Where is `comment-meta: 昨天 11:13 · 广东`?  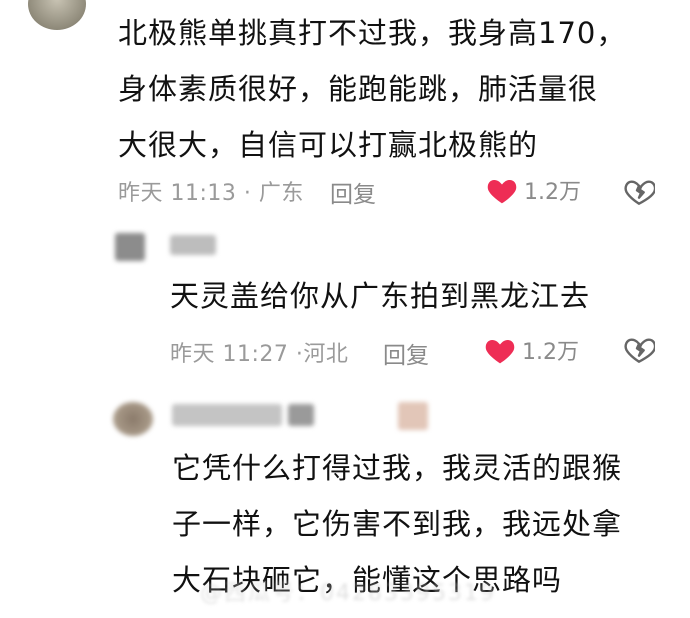 comment-meta: 昨天 11:13 · 广东 is located at coordinates (211, 191).